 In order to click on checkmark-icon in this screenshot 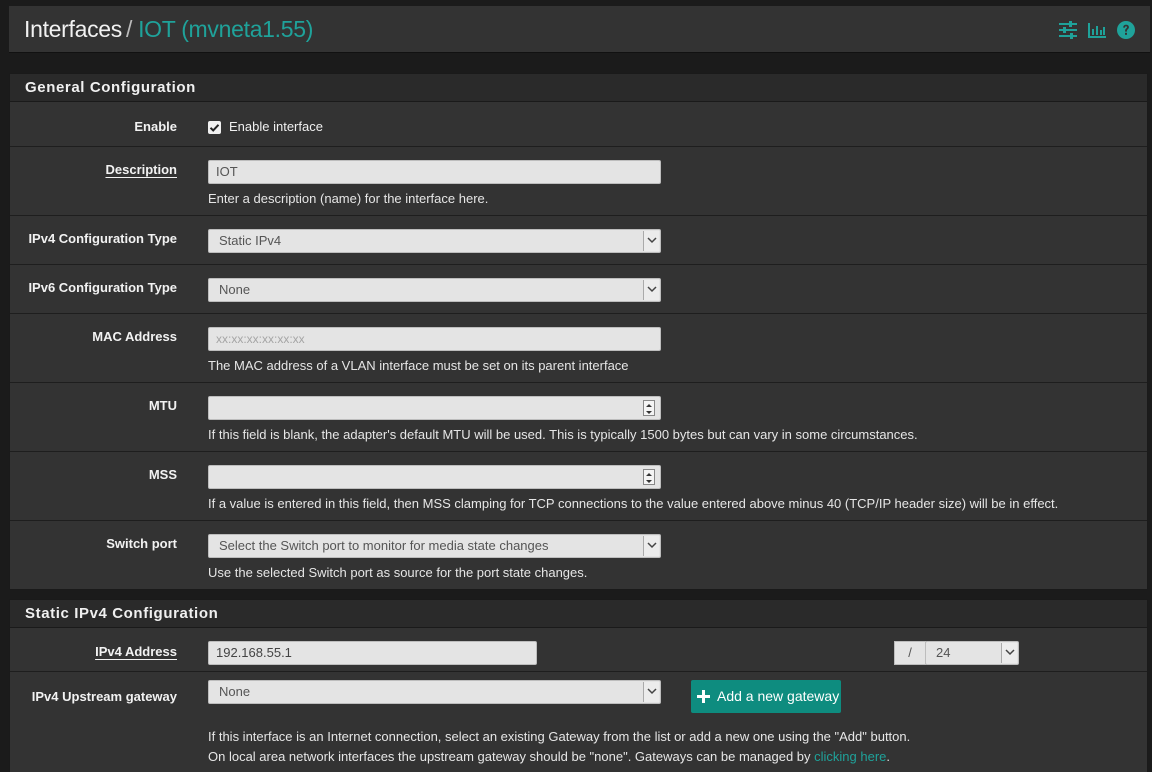, I will do `click(214, 128)`.